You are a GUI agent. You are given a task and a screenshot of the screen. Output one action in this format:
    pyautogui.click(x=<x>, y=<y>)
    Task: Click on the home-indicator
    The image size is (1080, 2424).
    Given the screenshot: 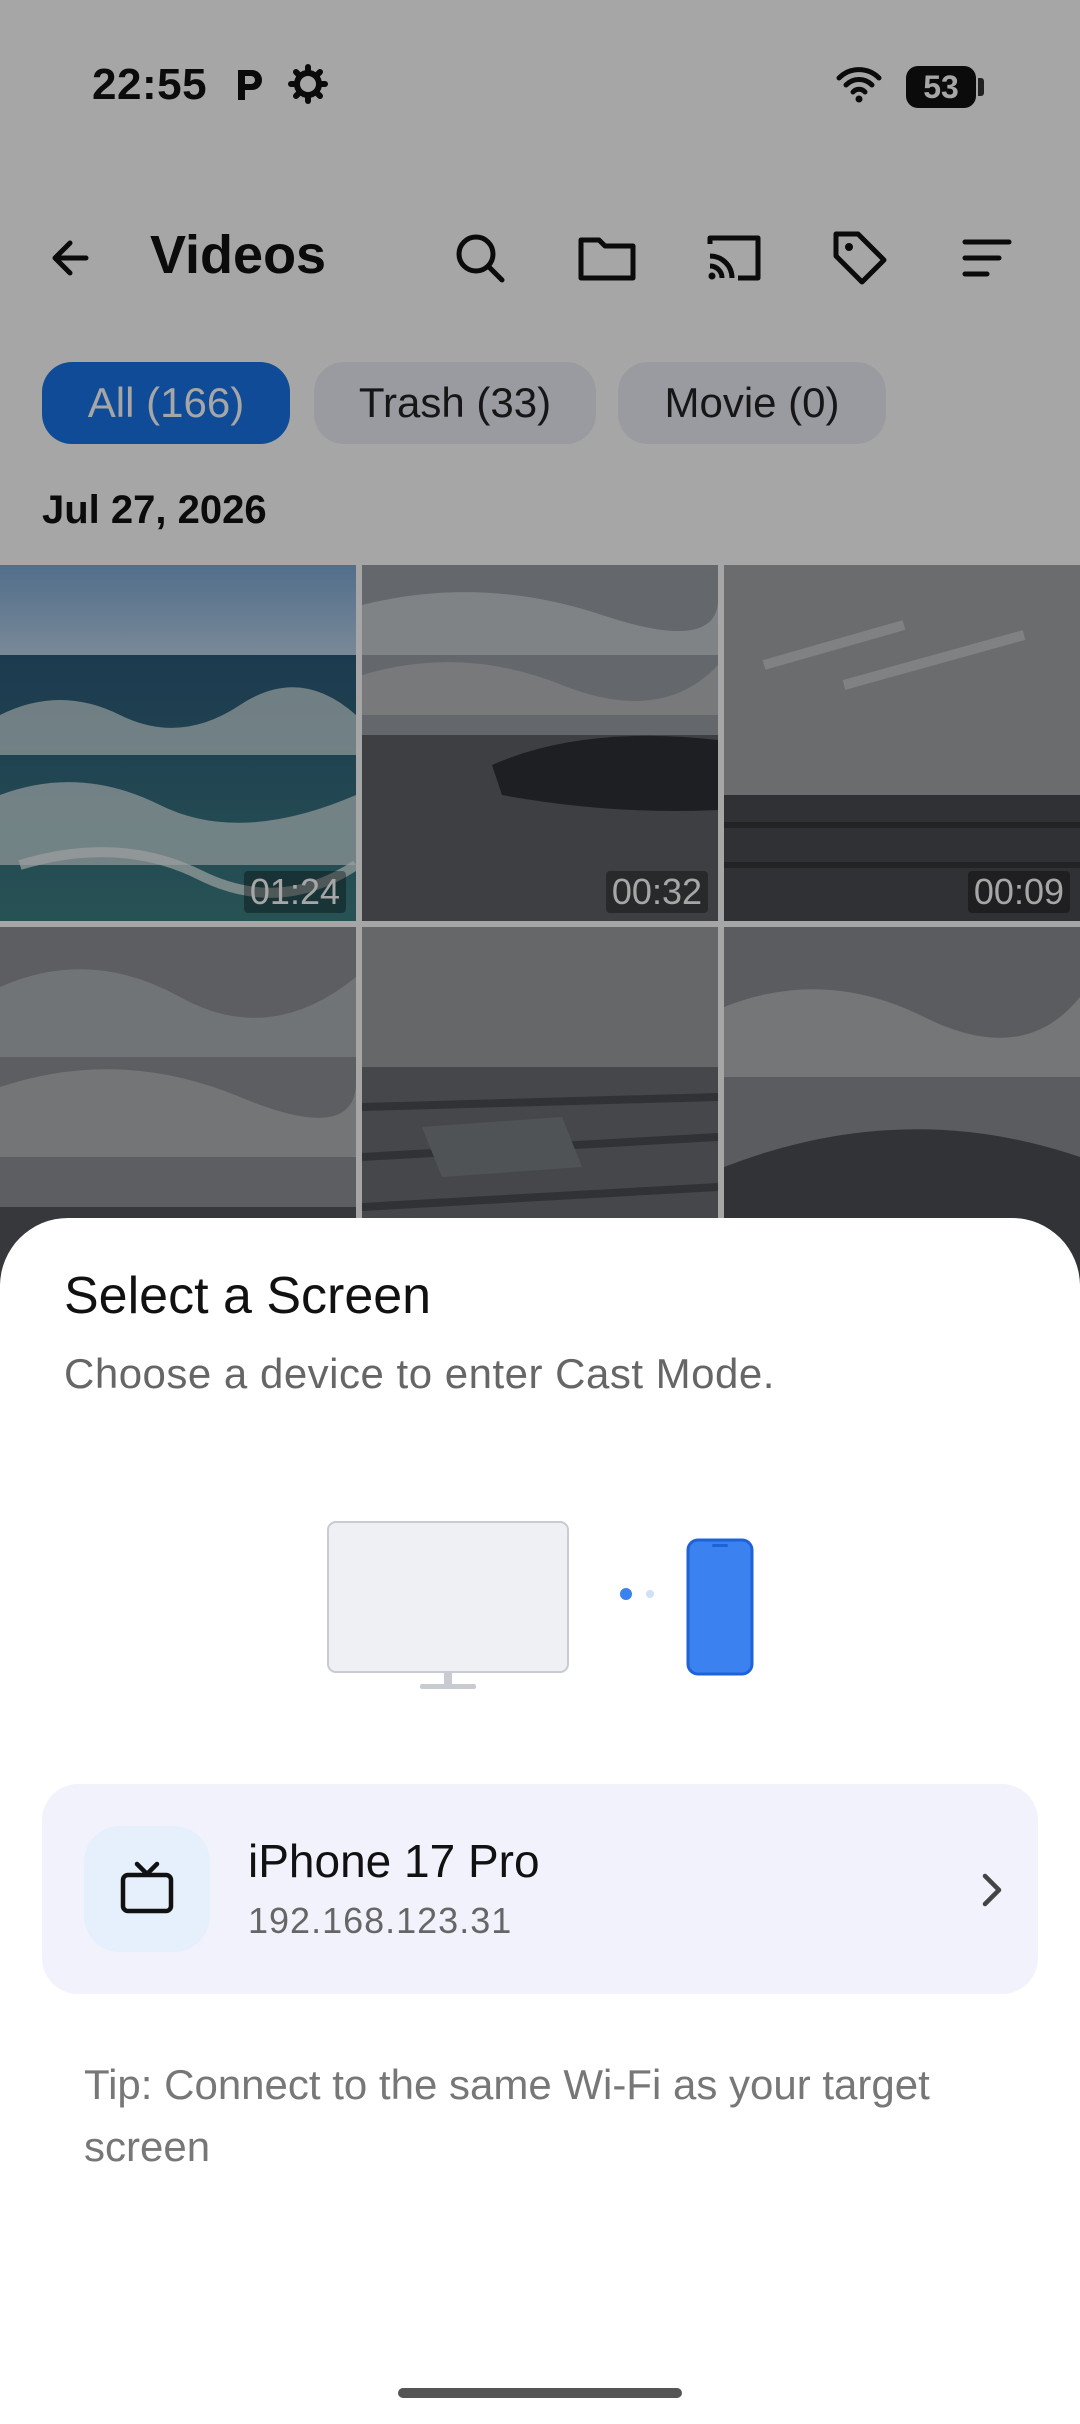 What is the action you would take?
    pyautogui.click(x=540, y=2393)
    